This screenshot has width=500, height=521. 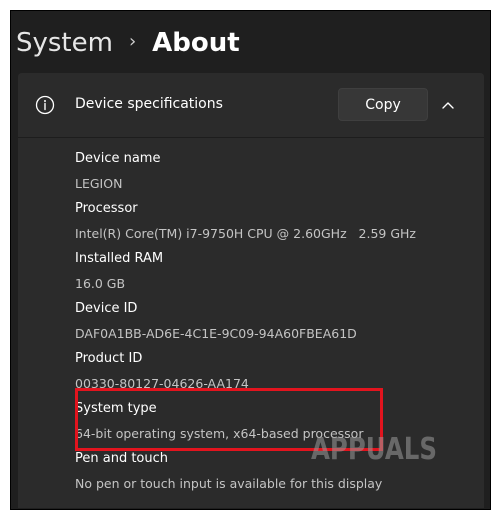 What do you see at coordinates (275, 172) in the screenshot?
I see `spec-device-name: Device name LEGION` at bounding box center [275, 172].